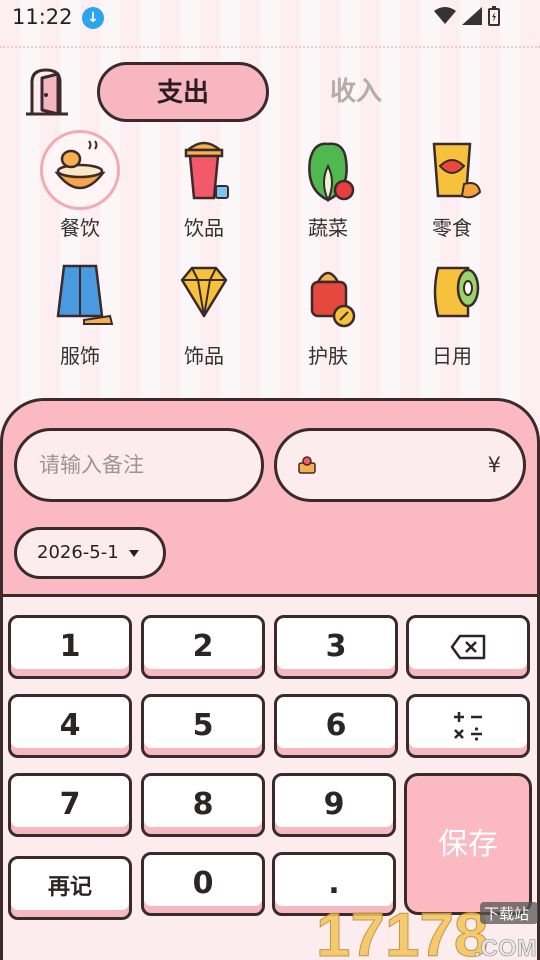 The height and width of the screenshot is (960, 540). Describe the element at coordinates (505, 947) in the screenshot. I see `watermark-domain: .COM` at that location.